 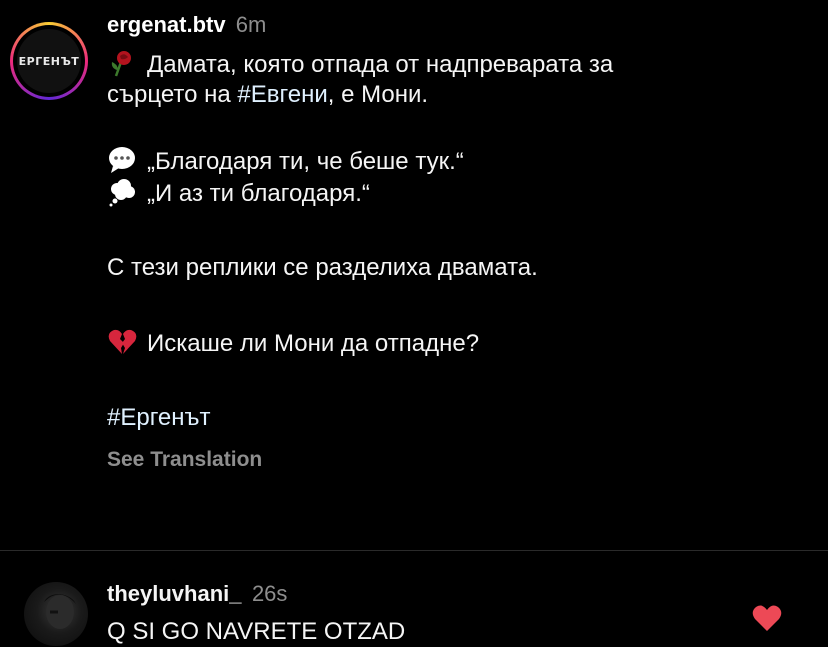 What do you see at coordinates (457, 418) in the screenshot?
I see `caption-hashtag-line: #Ергенът` at bounding box center [457, 418].